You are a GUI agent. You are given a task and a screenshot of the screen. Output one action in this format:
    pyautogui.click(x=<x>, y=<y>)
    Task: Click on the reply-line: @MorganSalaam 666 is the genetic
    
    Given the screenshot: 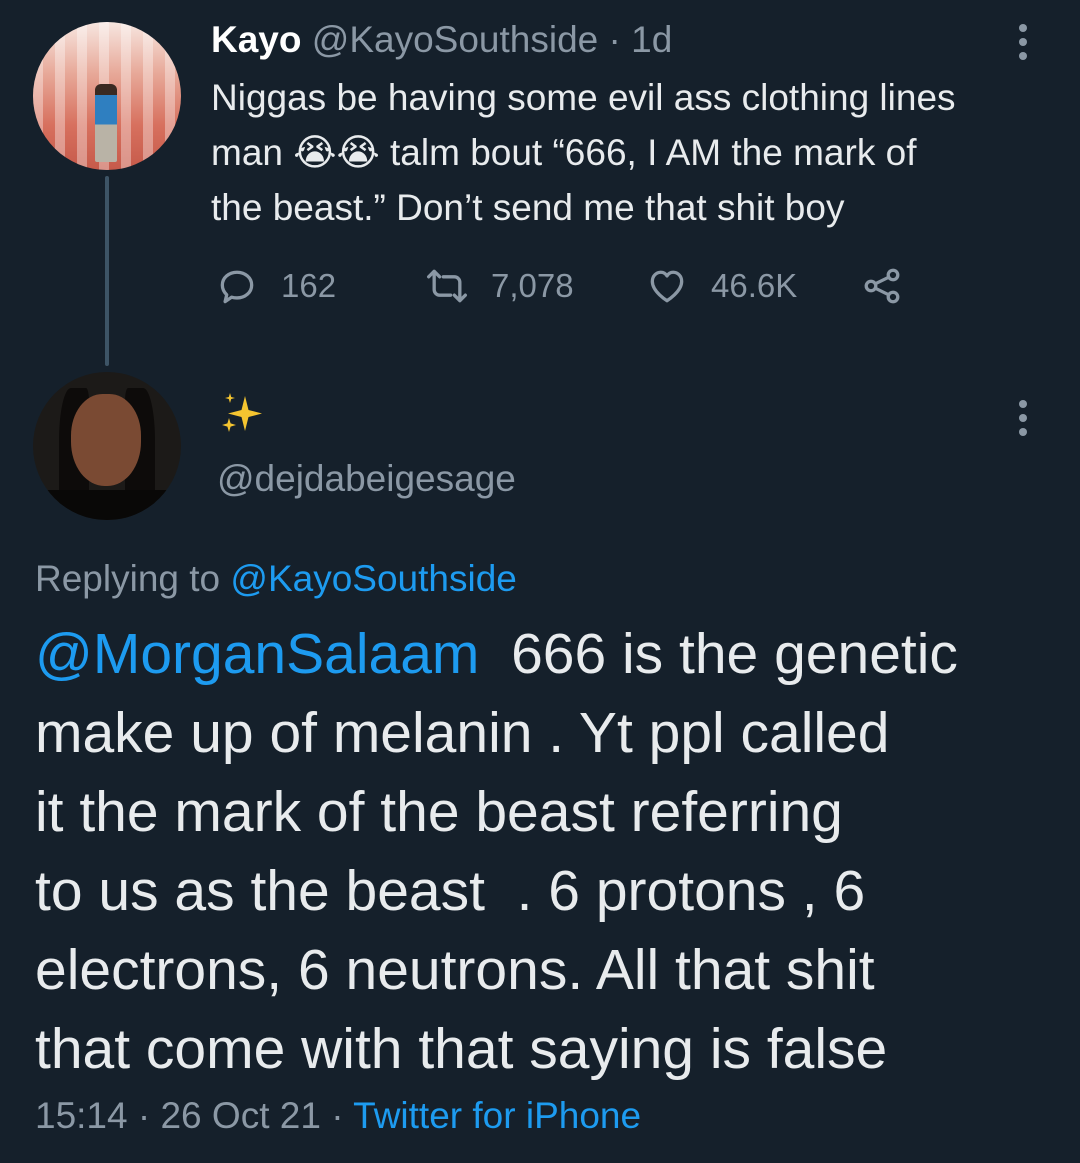 What is the action you would take?
    pyautogui.click(x=540, y=654)
    